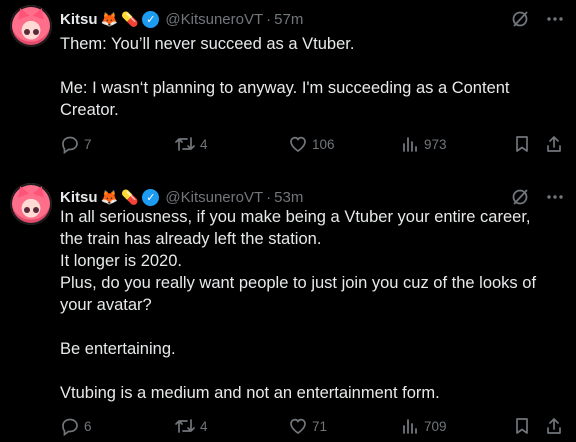 The image size is (576, 442). I want to click on like-count: 106, so click(323, 144).